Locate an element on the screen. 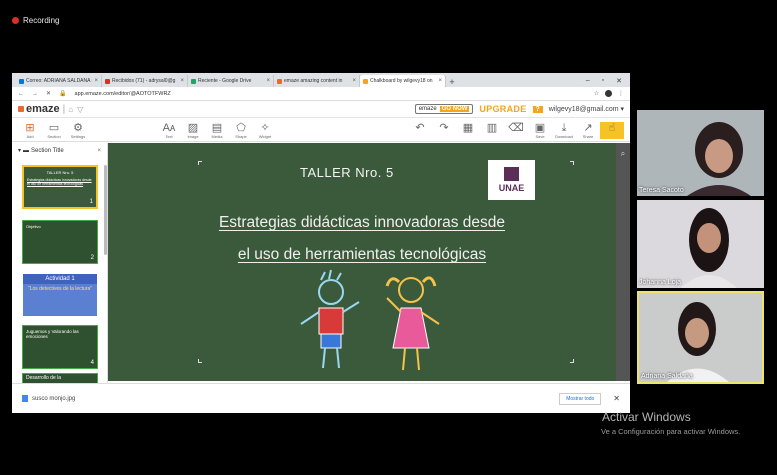  text-tool-button: Aᴀ Text is located at coordinates (169, 130).